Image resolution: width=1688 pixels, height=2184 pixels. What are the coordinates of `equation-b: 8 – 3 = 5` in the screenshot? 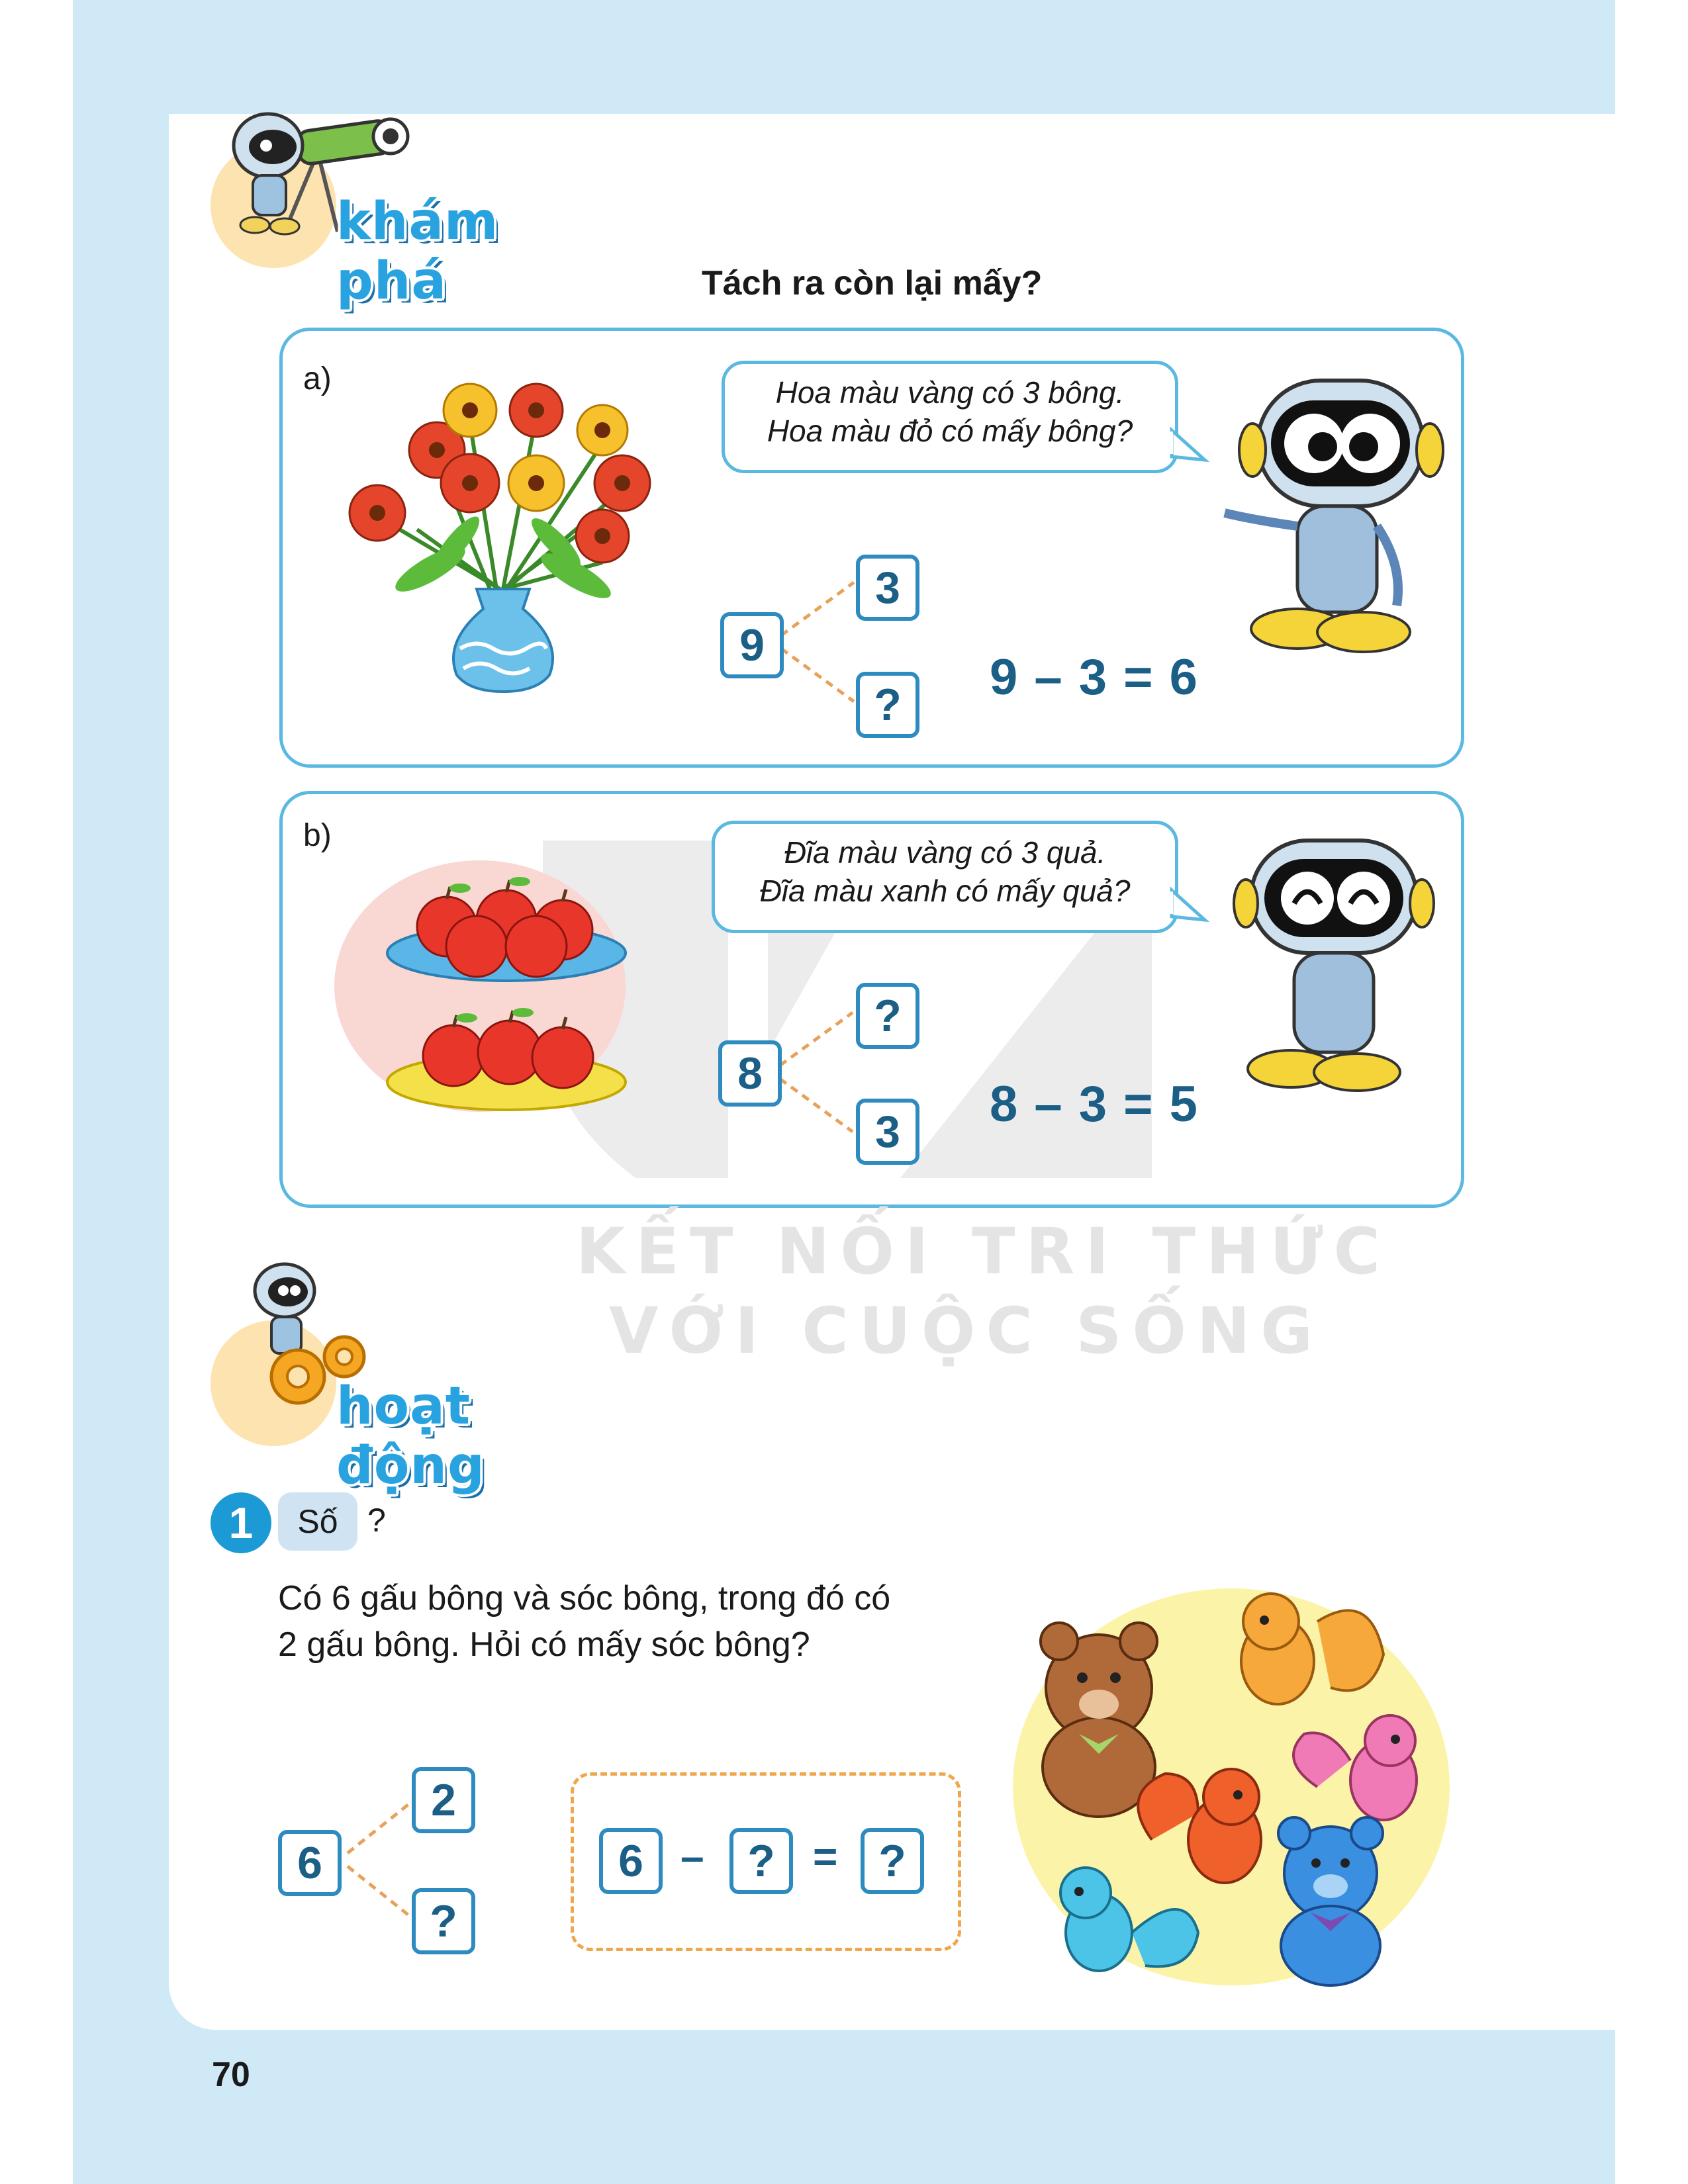 It's located at (1094, 1104).